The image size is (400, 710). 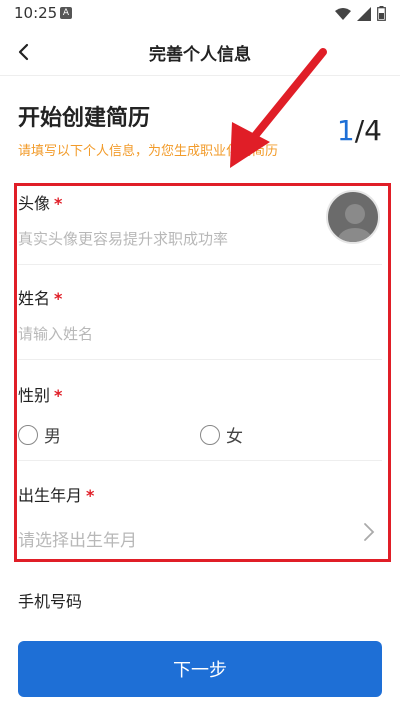 What do you see at coordinates (200, 14) in the screenshot?
I see `status-bar: 10:25 A` at bounding box center [200, 14].